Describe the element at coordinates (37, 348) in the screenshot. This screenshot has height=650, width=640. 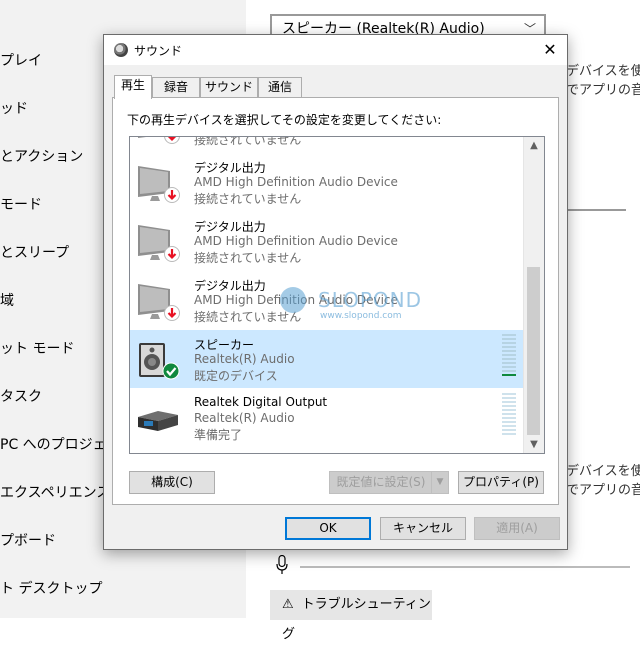
I see `nav-item: ット モード` at that location.